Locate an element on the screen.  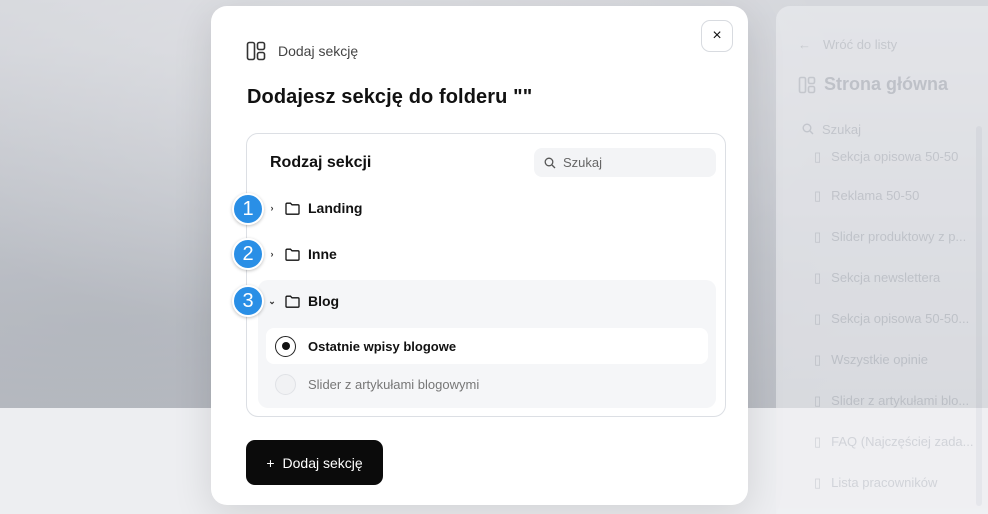
add-section-button: + Dodaj sekcję is located at coordinates (314, 462).